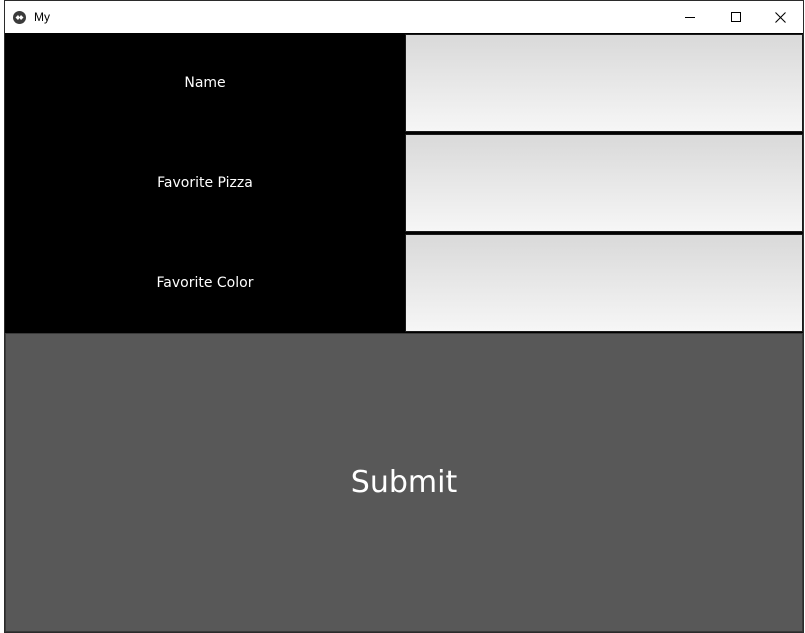 The width and height of the screenshot is (805, 633). Describe the element at coordinates (19, 17) in the screenshot. I see `kivy-app-icon` at that location.